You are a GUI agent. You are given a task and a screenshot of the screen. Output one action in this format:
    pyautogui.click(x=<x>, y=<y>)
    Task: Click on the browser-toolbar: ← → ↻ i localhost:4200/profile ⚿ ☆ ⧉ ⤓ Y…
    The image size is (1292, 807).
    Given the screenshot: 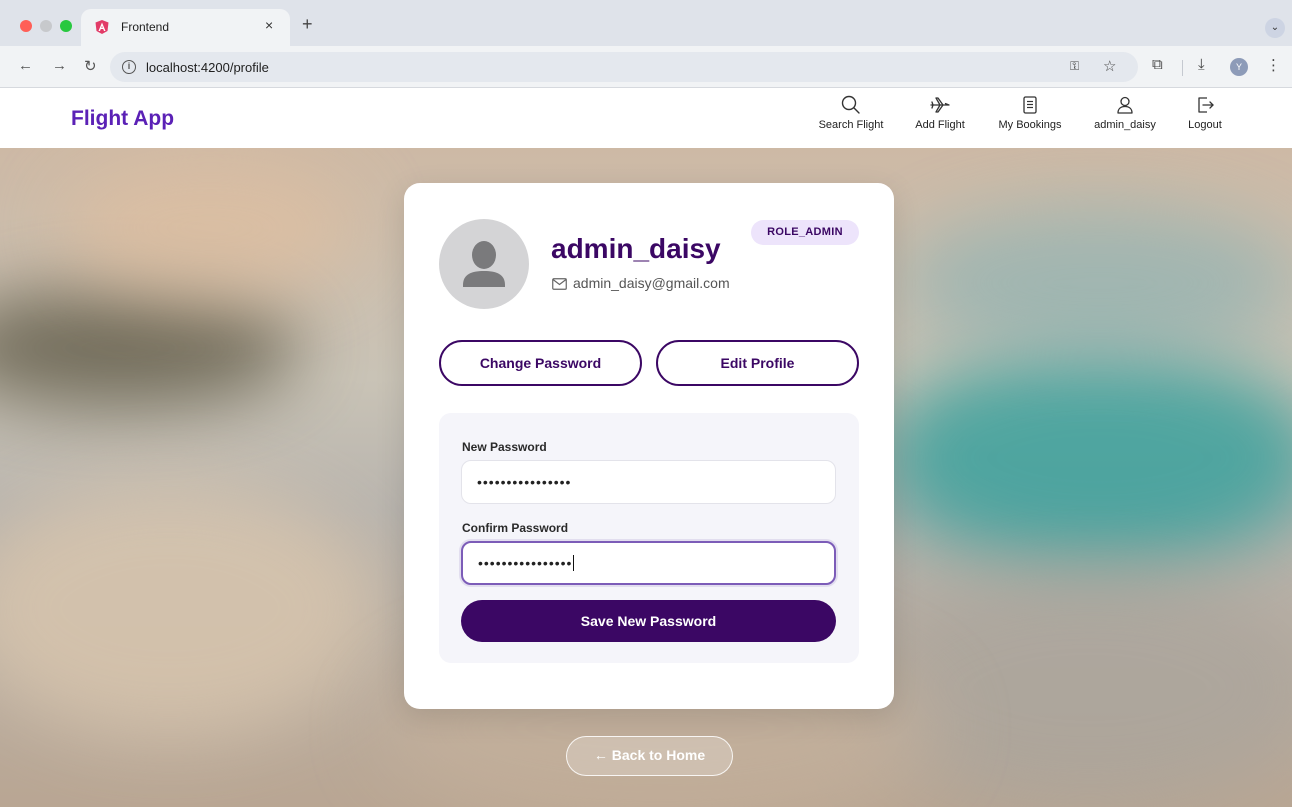 What is the action you would take?
    pyautogui.click(x=646, y=67)
    